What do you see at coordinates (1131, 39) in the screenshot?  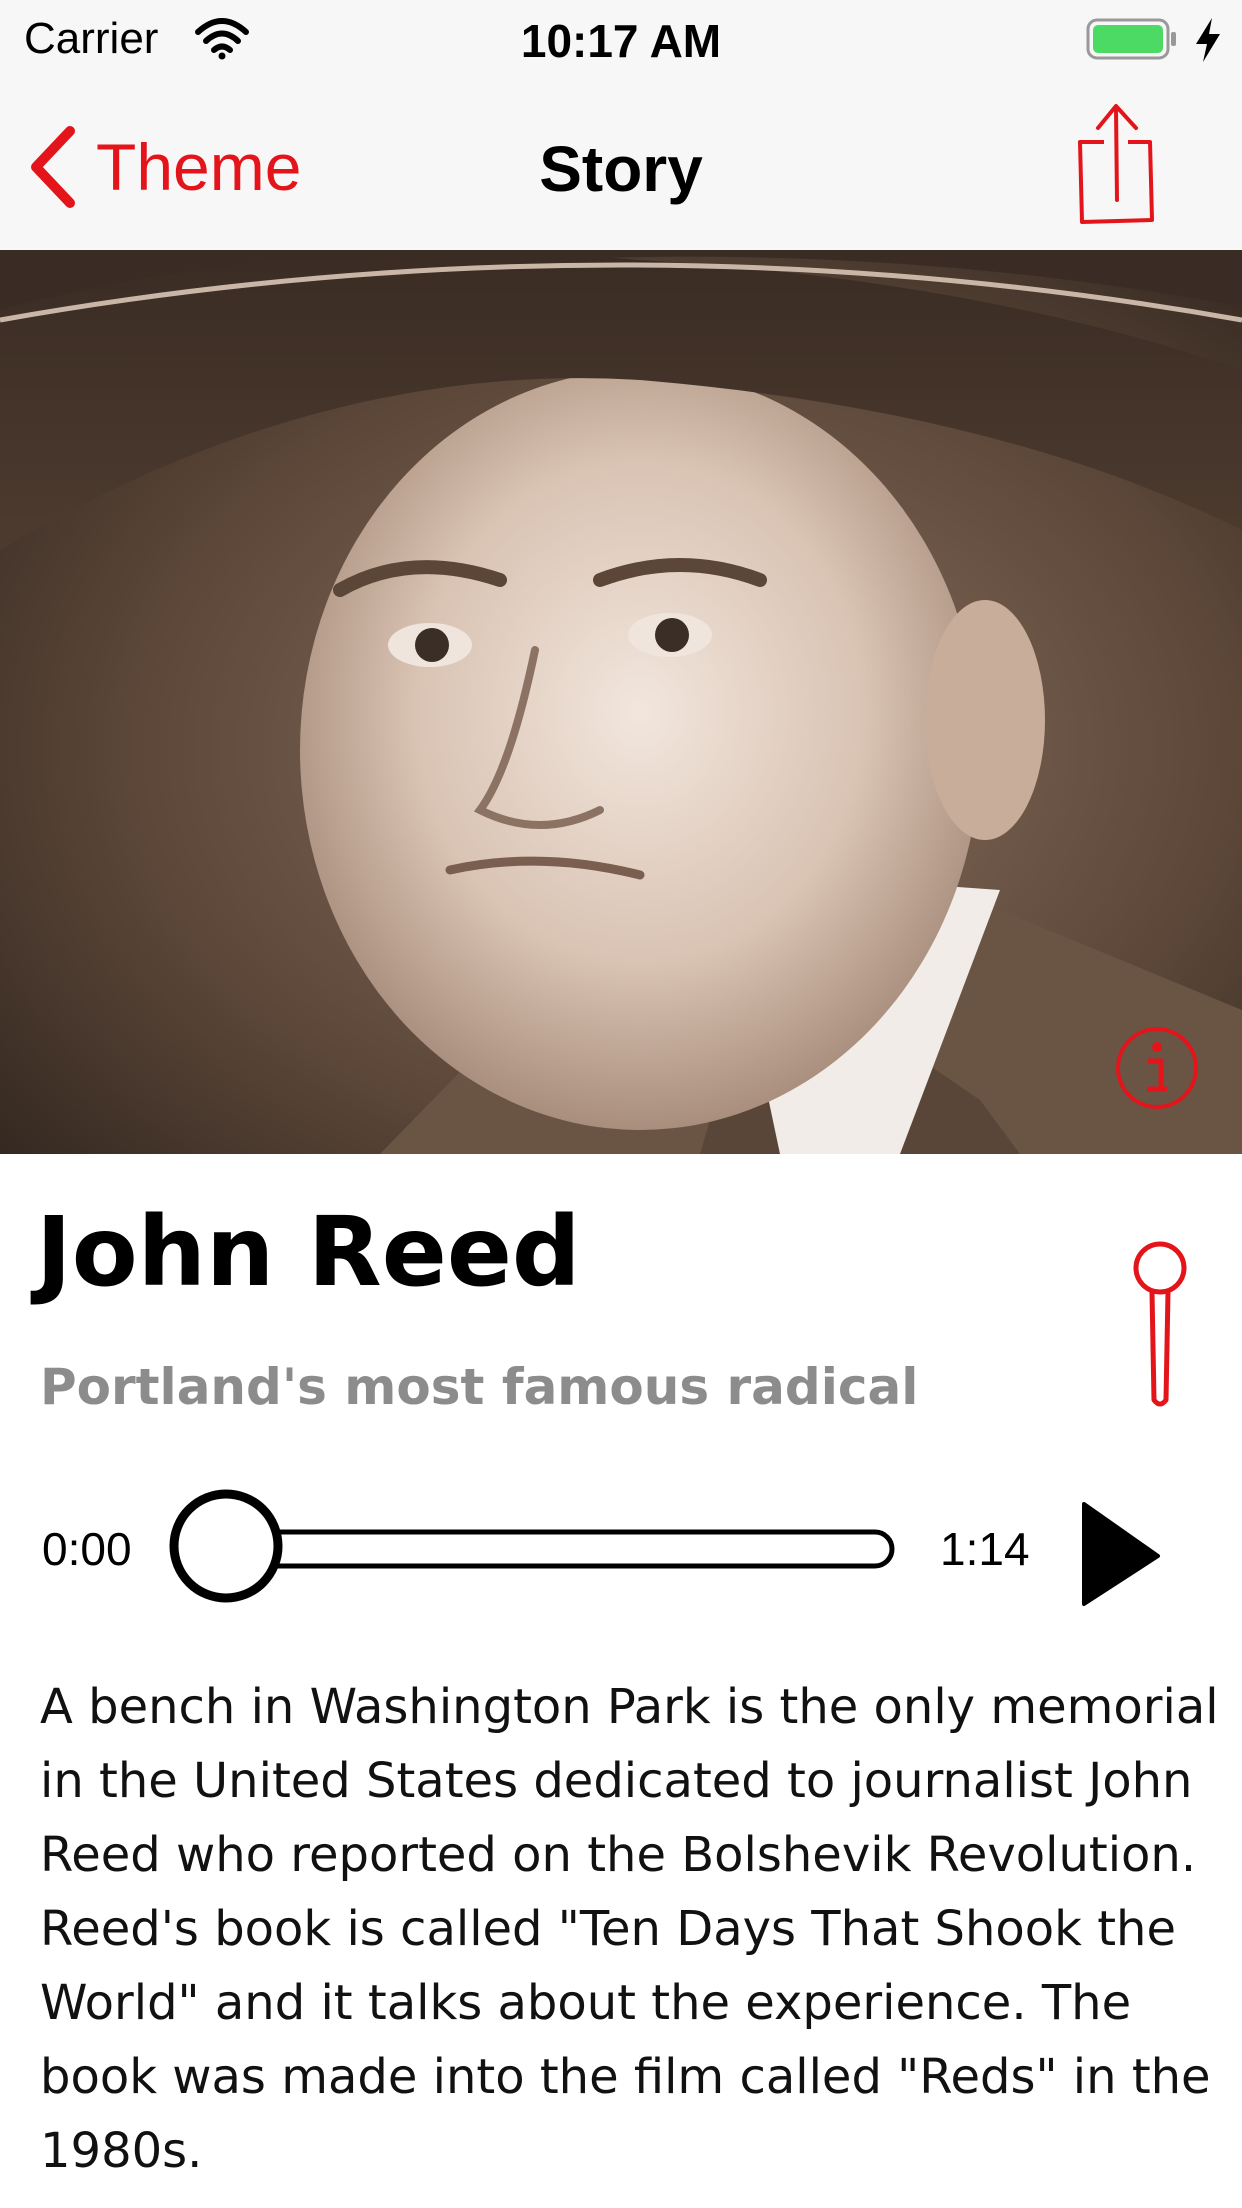 I see `battery-icon` at bounding box center [1131, 39].